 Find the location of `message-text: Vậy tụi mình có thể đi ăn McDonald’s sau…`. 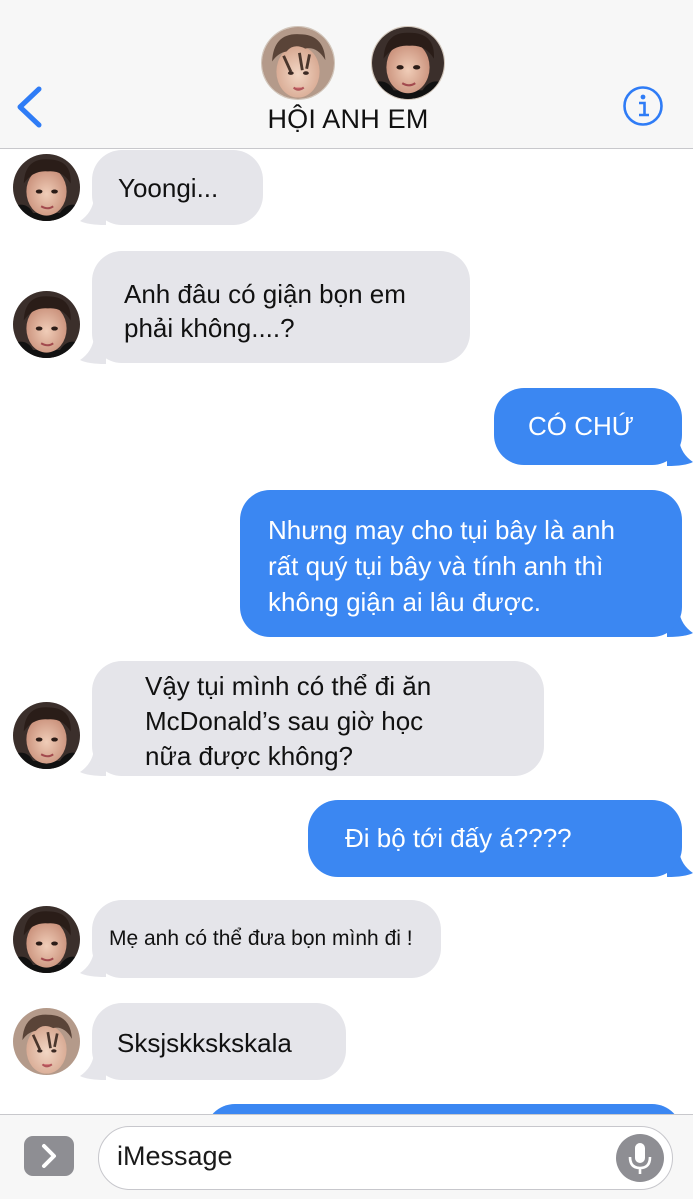

message-text: Vậy tụi mình có thể đi ăn McDonald’s sau… is located at coordinates (288, 721).